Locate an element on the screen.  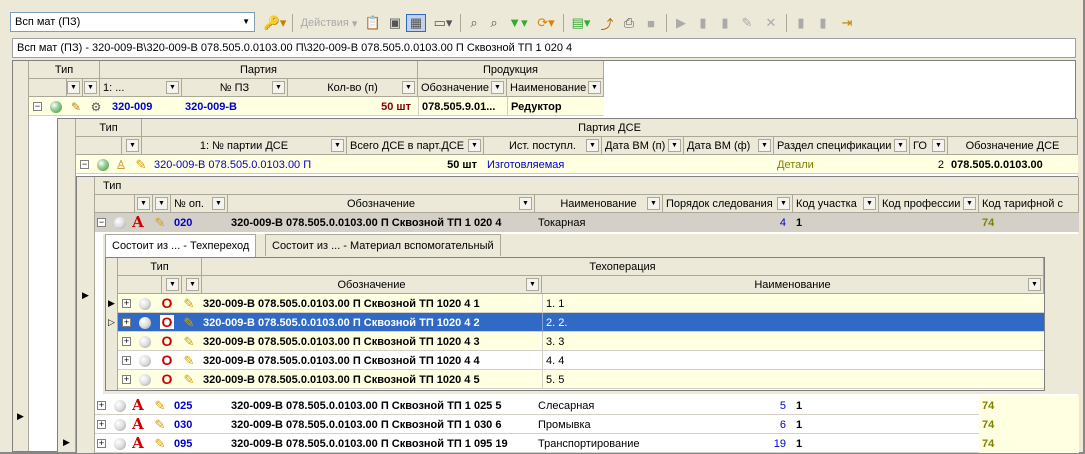
col-order-label: Порядок следования is located at coordinates (719, 203).